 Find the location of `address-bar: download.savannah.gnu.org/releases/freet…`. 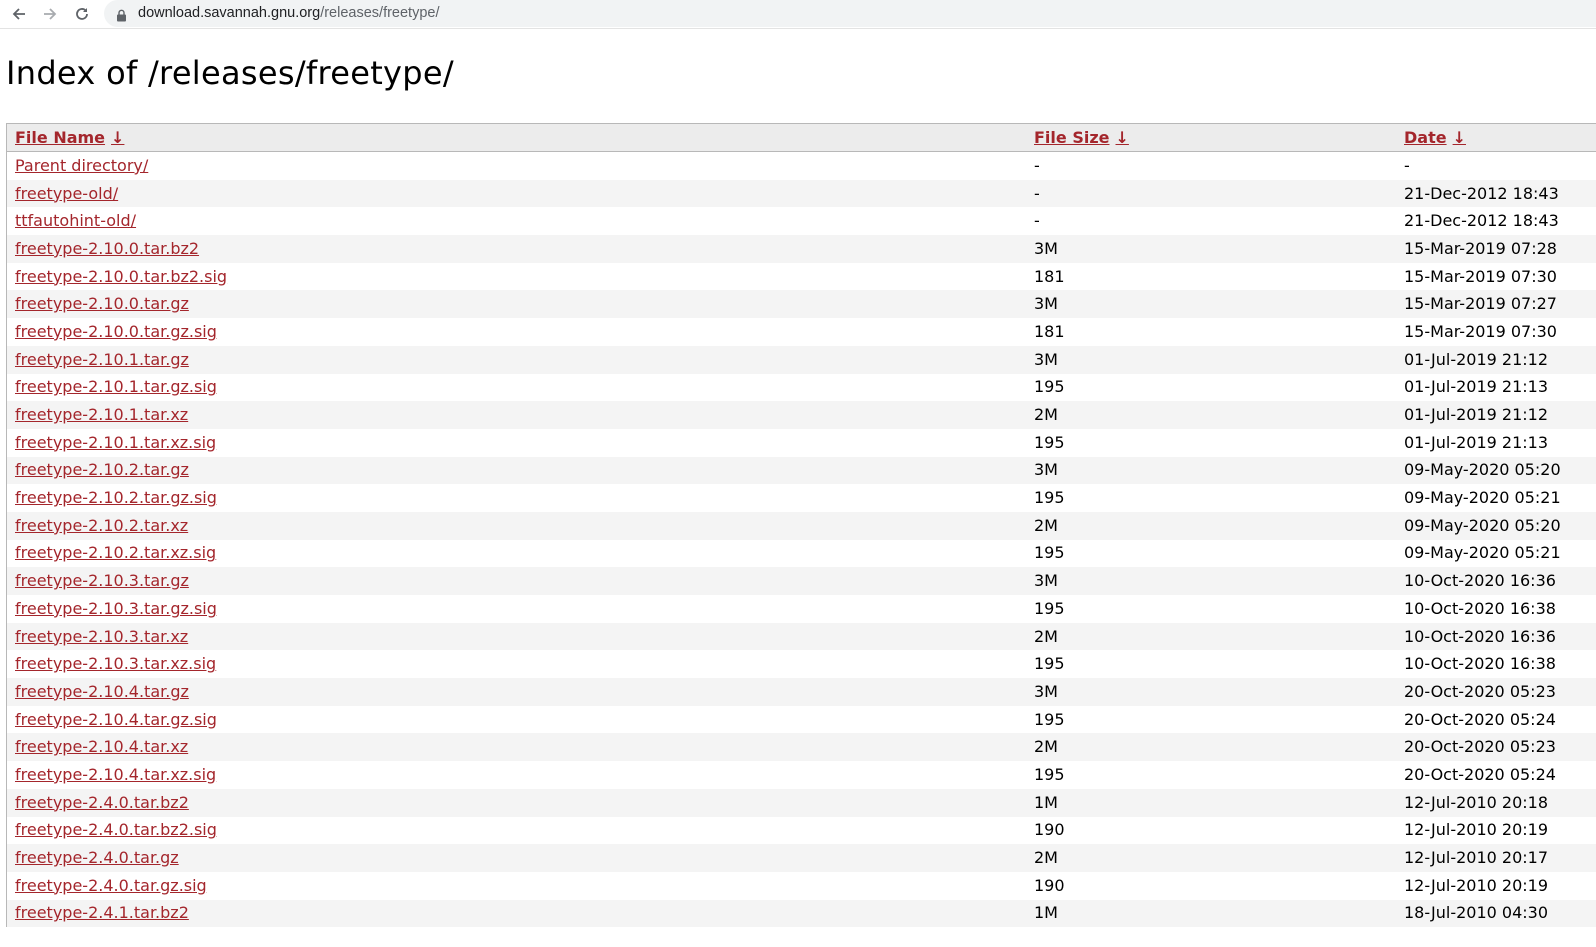

address-bar: download.savannah.gnu.org/releases/freet… is located at coordinates (850, 13).